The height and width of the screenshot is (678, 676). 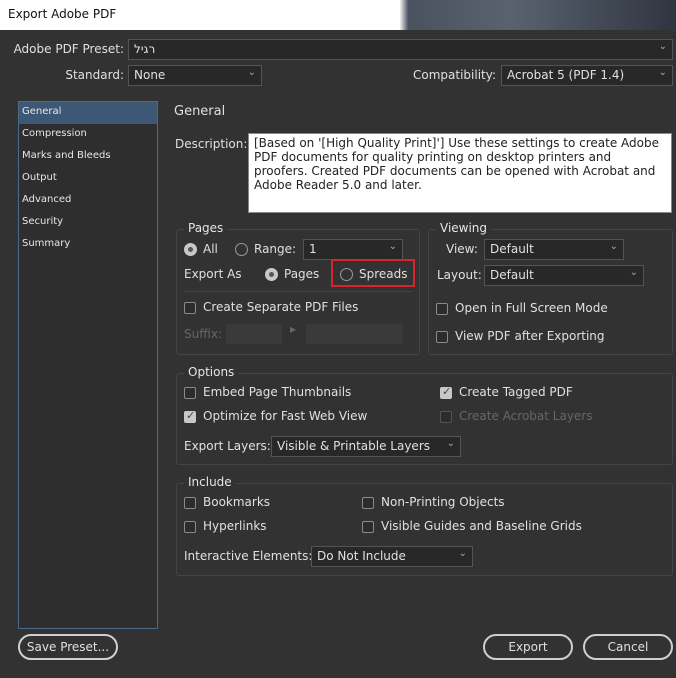 What do you see at coordinates (293, 329) in the screenshot?
I see `caret-right-icon: ▶` at bounding box center [293, 329].